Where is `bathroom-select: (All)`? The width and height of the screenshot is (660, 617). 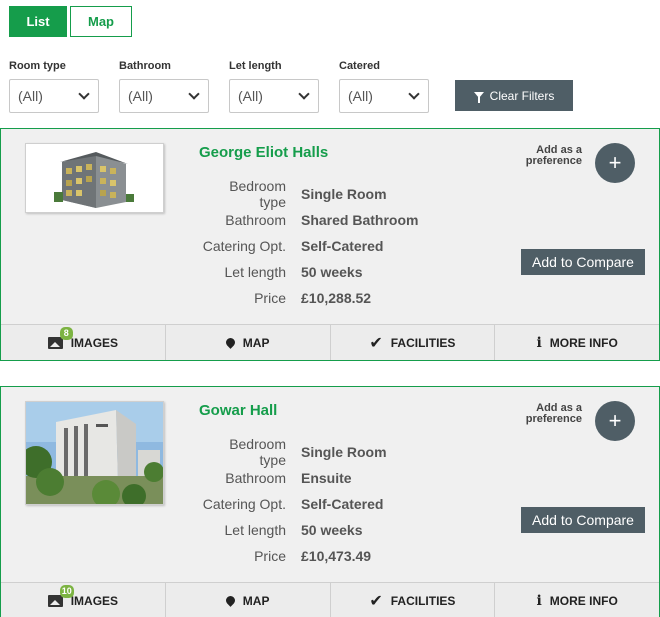
bathroom-select: (All) is located at coordinates (164, 96).